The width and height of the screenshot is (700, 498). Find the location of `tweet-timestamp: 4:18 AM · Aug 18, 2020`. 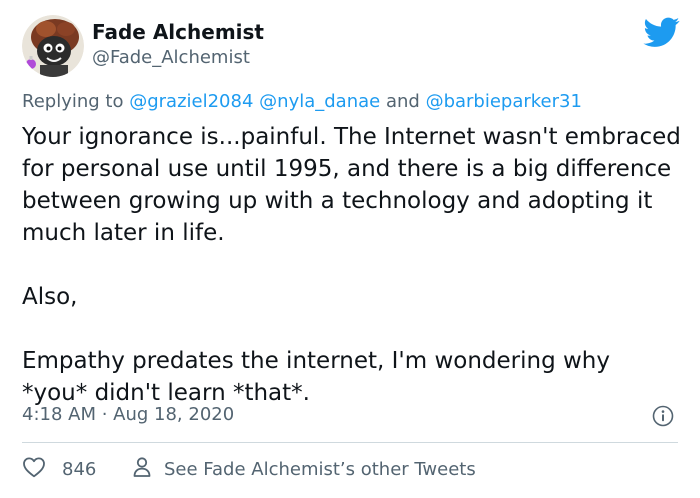

tweet-timestamp: 4:18 AM · Aug 18, 2020 is located at coordinates (128, 415).